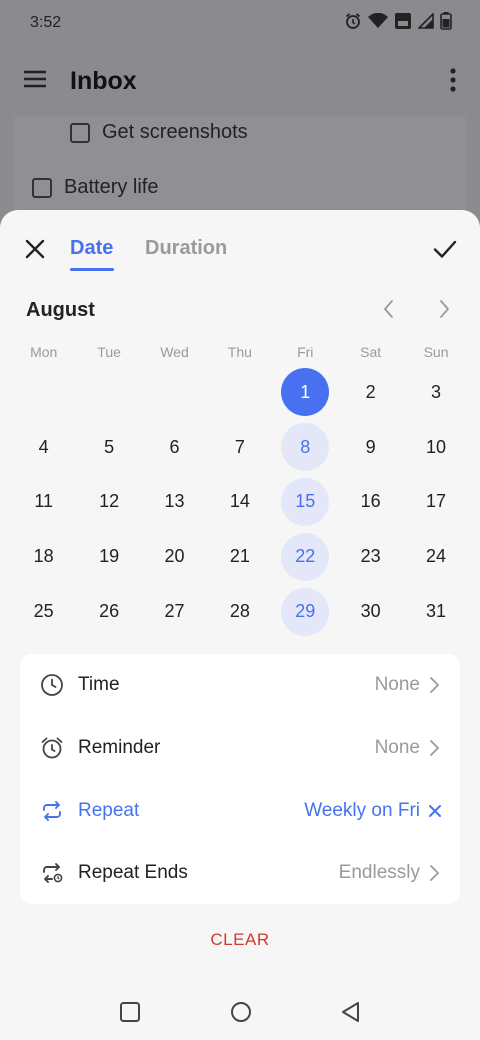 The height and width of the screenshot is (1040, 480). I want to click on weekday-label: Fri, so click(305, 352).